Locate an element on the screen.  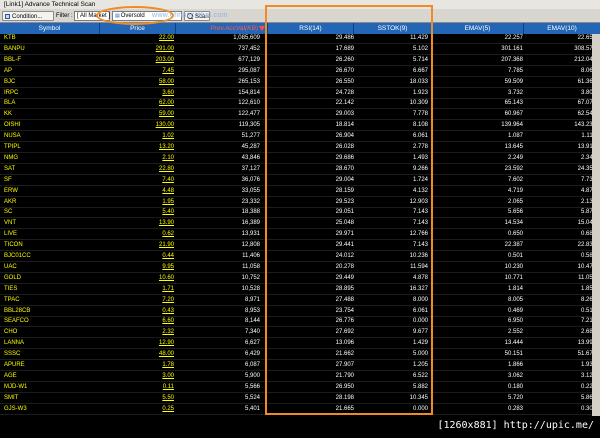
prev-acc-val-cell: 265,153 is located at coordinates (249, 81).